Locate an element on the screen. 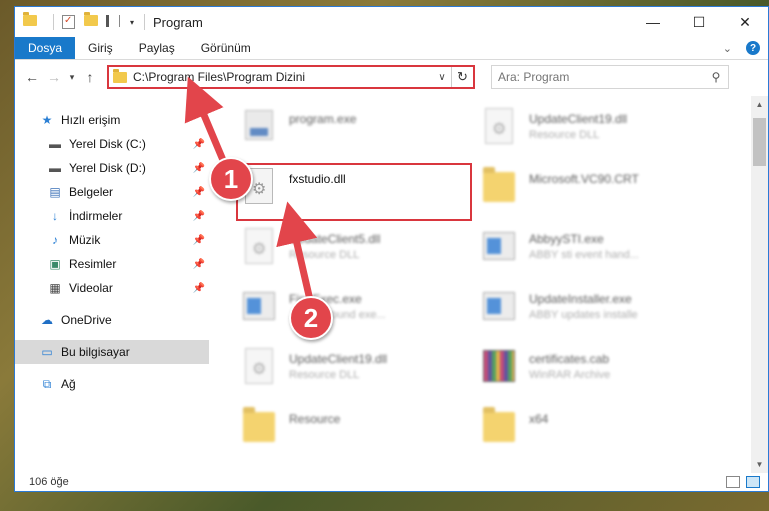 Image resolution: width=769 pixels, height=511 pixels. sidebar-item-documents: ▤ Belgeler 📌 is located at coordinates (112, 192).